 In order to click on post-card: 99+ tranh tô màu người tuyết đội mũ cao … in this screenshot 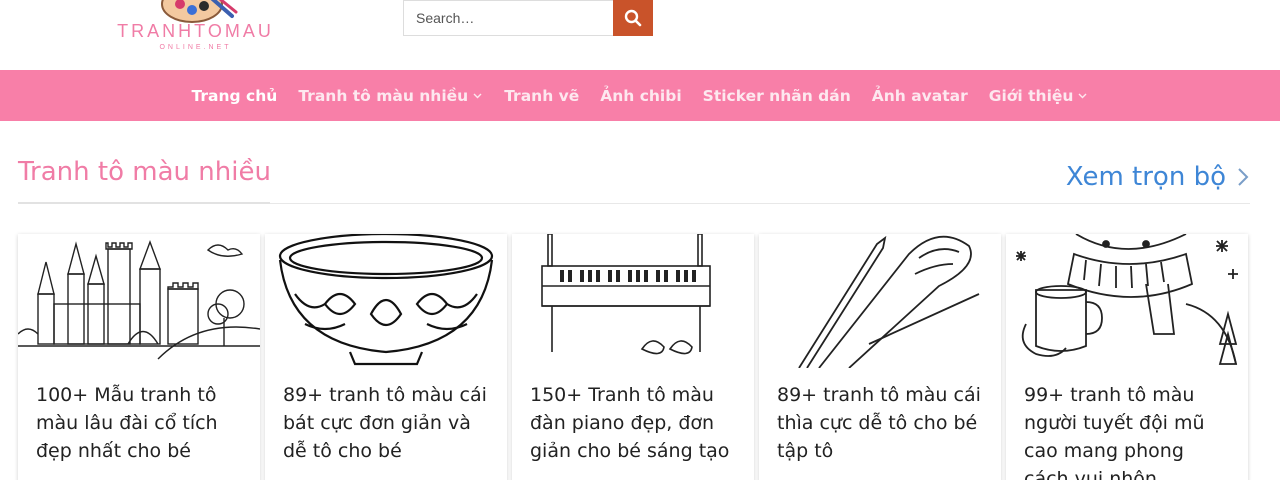, I will do `click(1127, 357)`.